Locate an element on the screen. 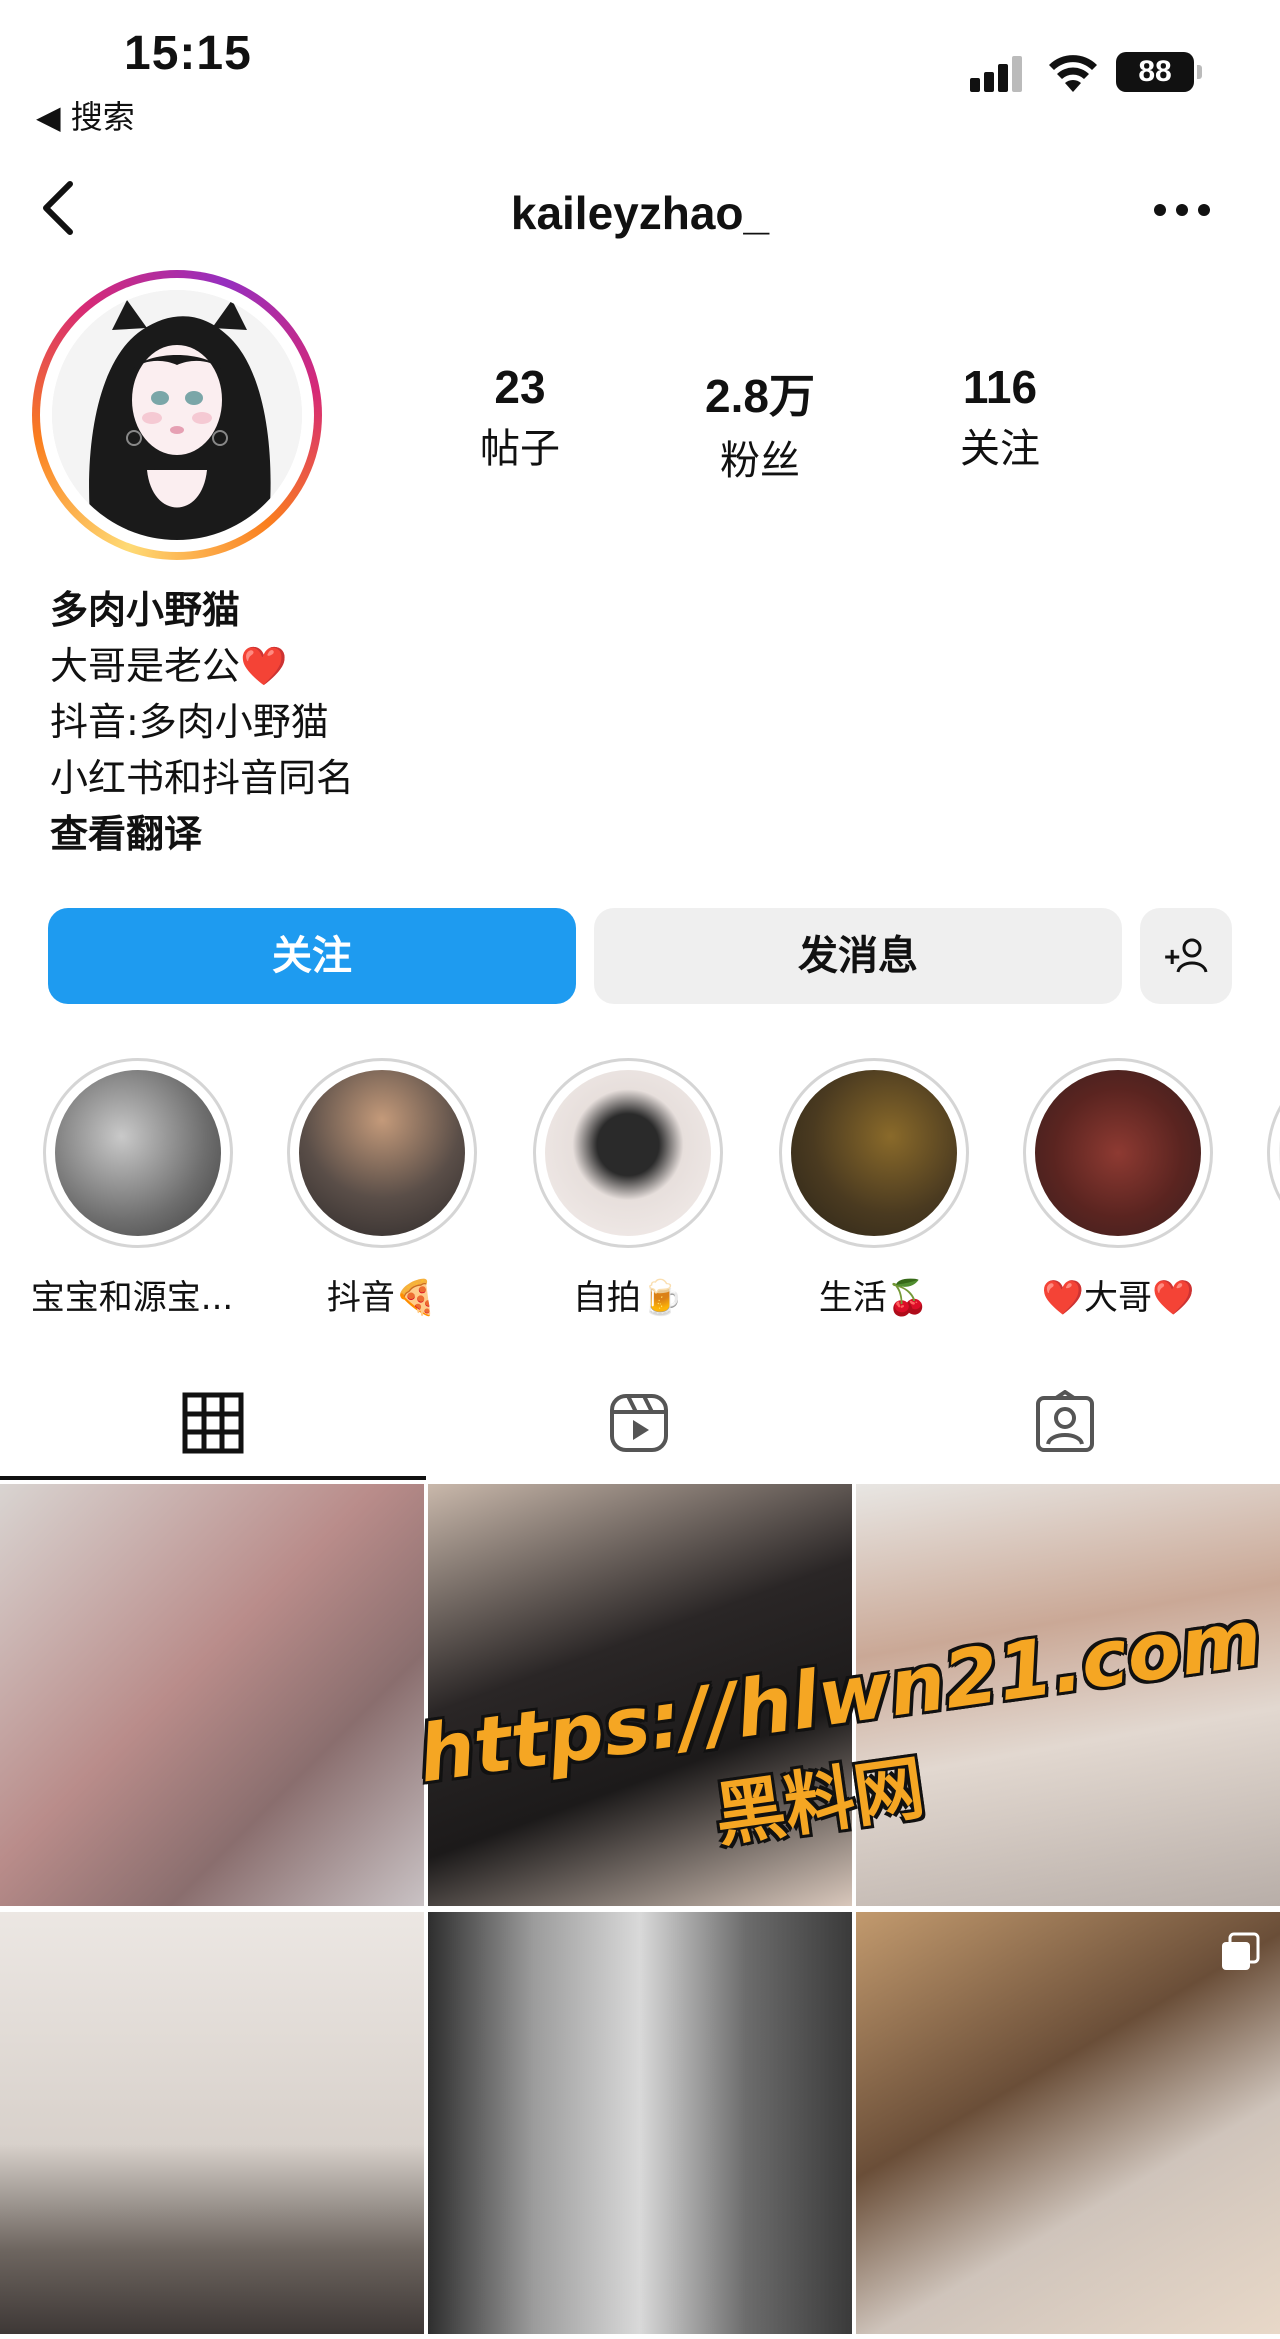  highlight-item: ❤️大哥❤️ is located at coordinates (1118, 1188).